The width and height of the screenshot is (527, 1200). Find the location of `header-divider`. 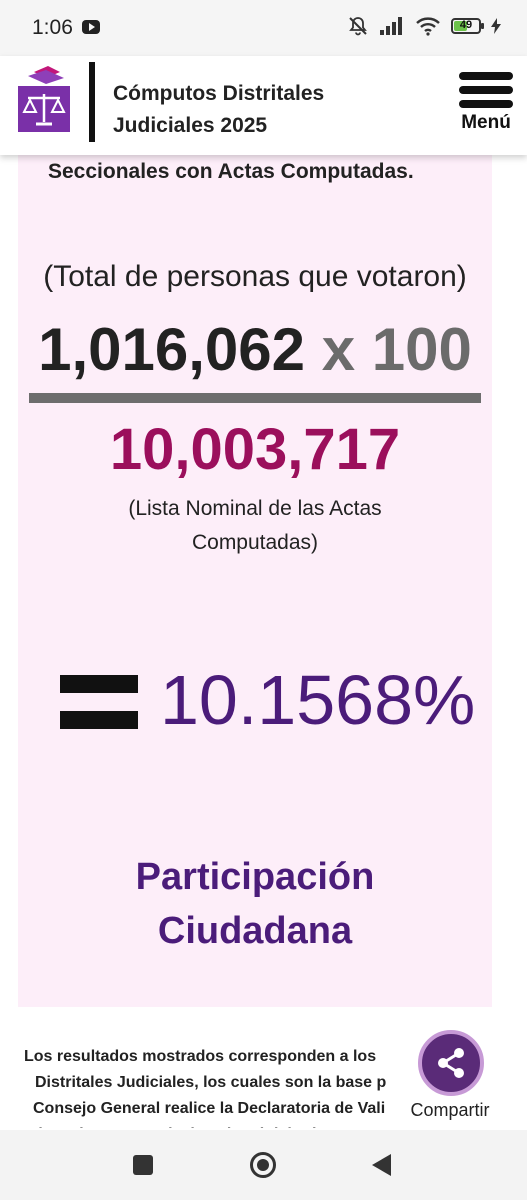

header-divider is located at coordinates (92, 102).